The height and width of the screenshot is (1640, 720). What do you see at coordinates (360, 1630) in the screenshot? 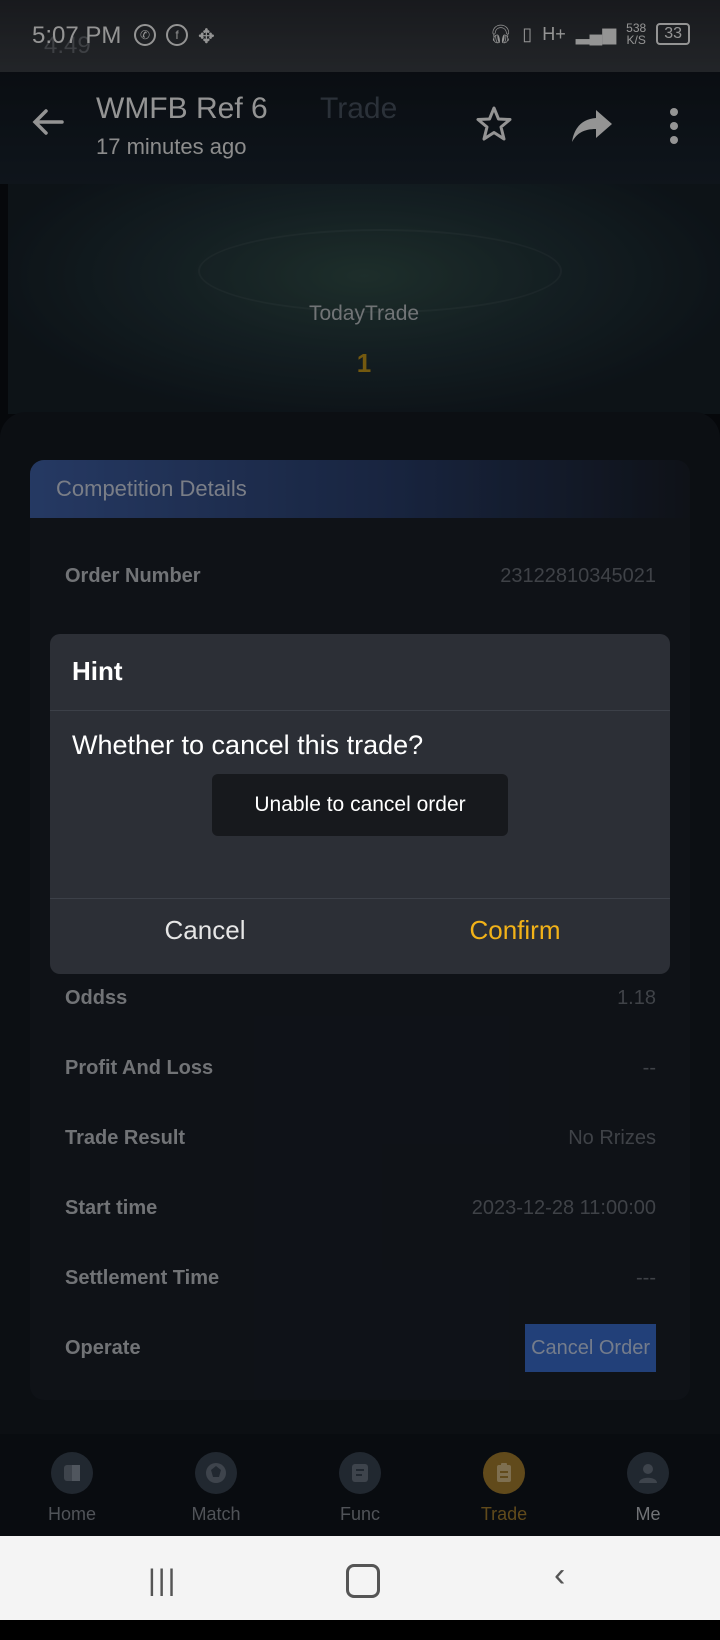
I see `bottom-bezel` at bounding box center [360, 1630].